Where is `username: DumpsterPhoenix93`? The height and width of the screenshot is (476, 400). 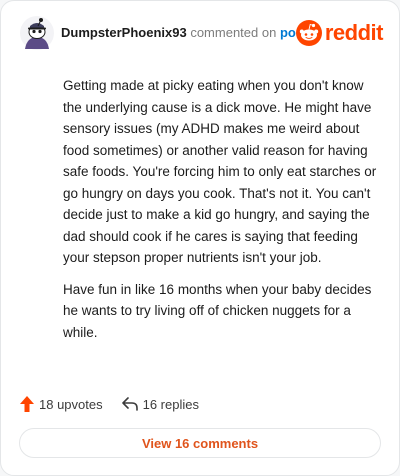 username: DumpsterPhoenix93 is located at coordinates (124, 32).